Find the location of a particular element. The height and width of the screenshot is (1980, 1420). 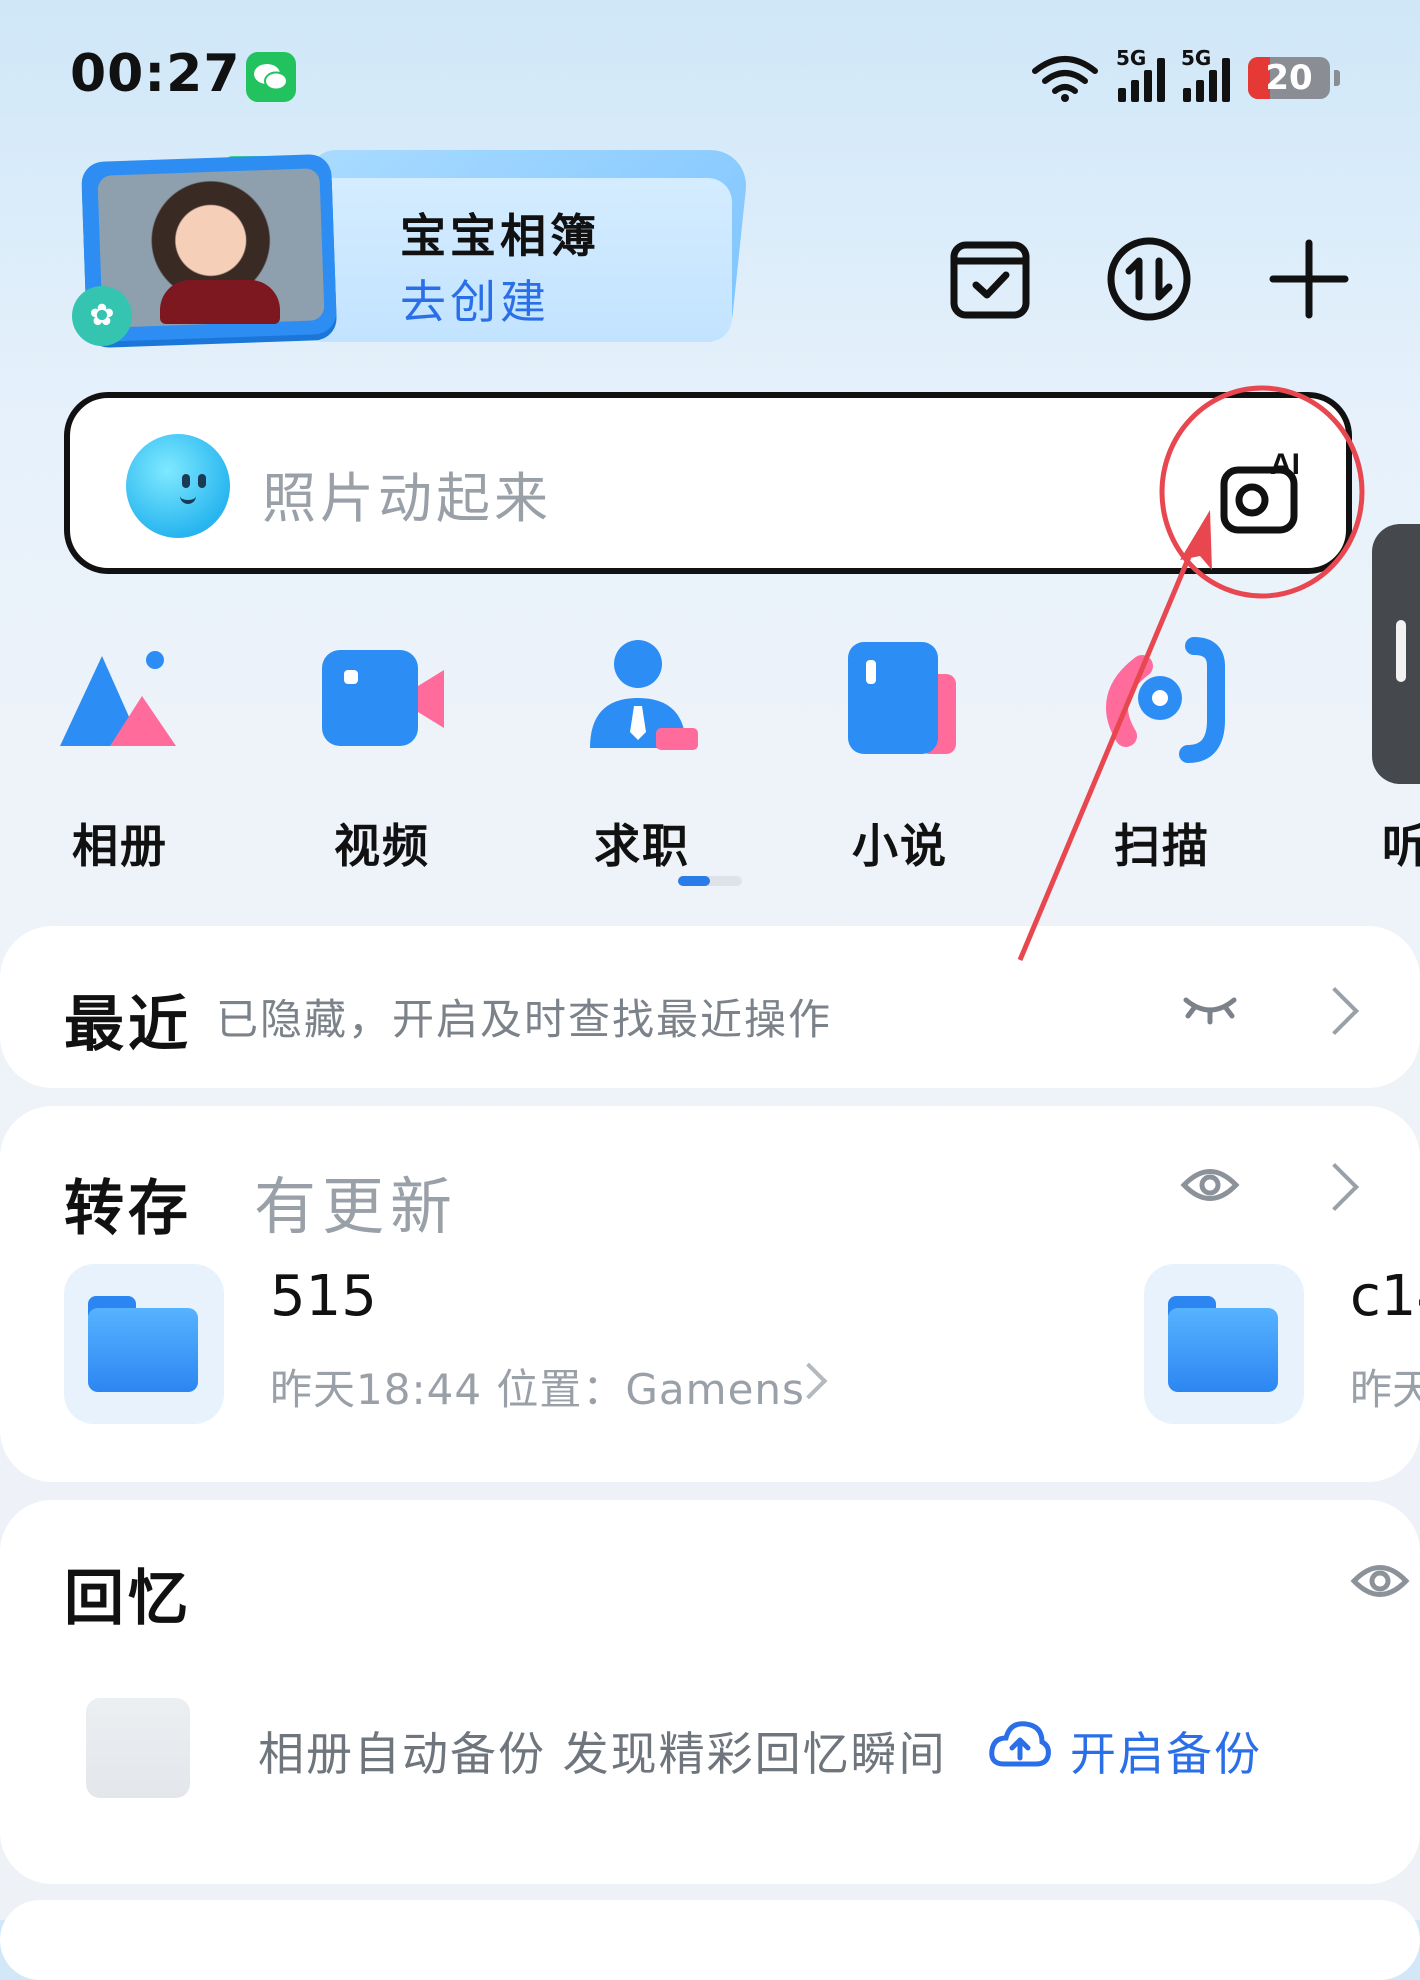

shortcut-job: 求职 is located at coordinates (642, 756).